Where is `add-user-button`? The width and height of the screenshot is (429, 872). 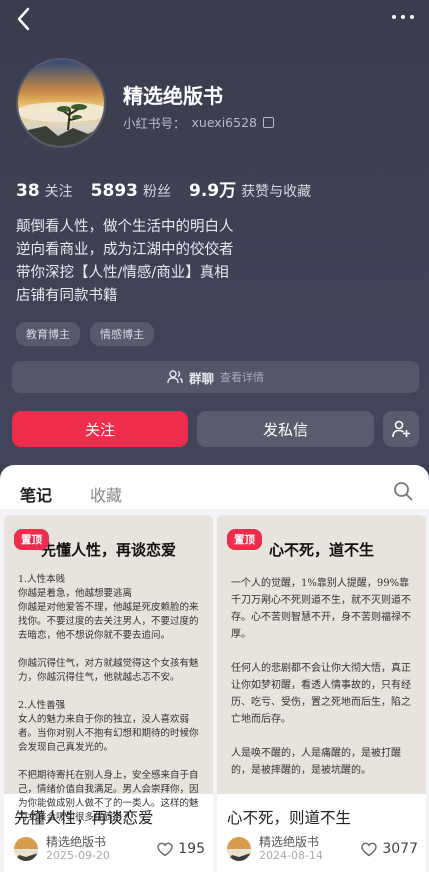
add-user-button is located at coordinates (401, 429).